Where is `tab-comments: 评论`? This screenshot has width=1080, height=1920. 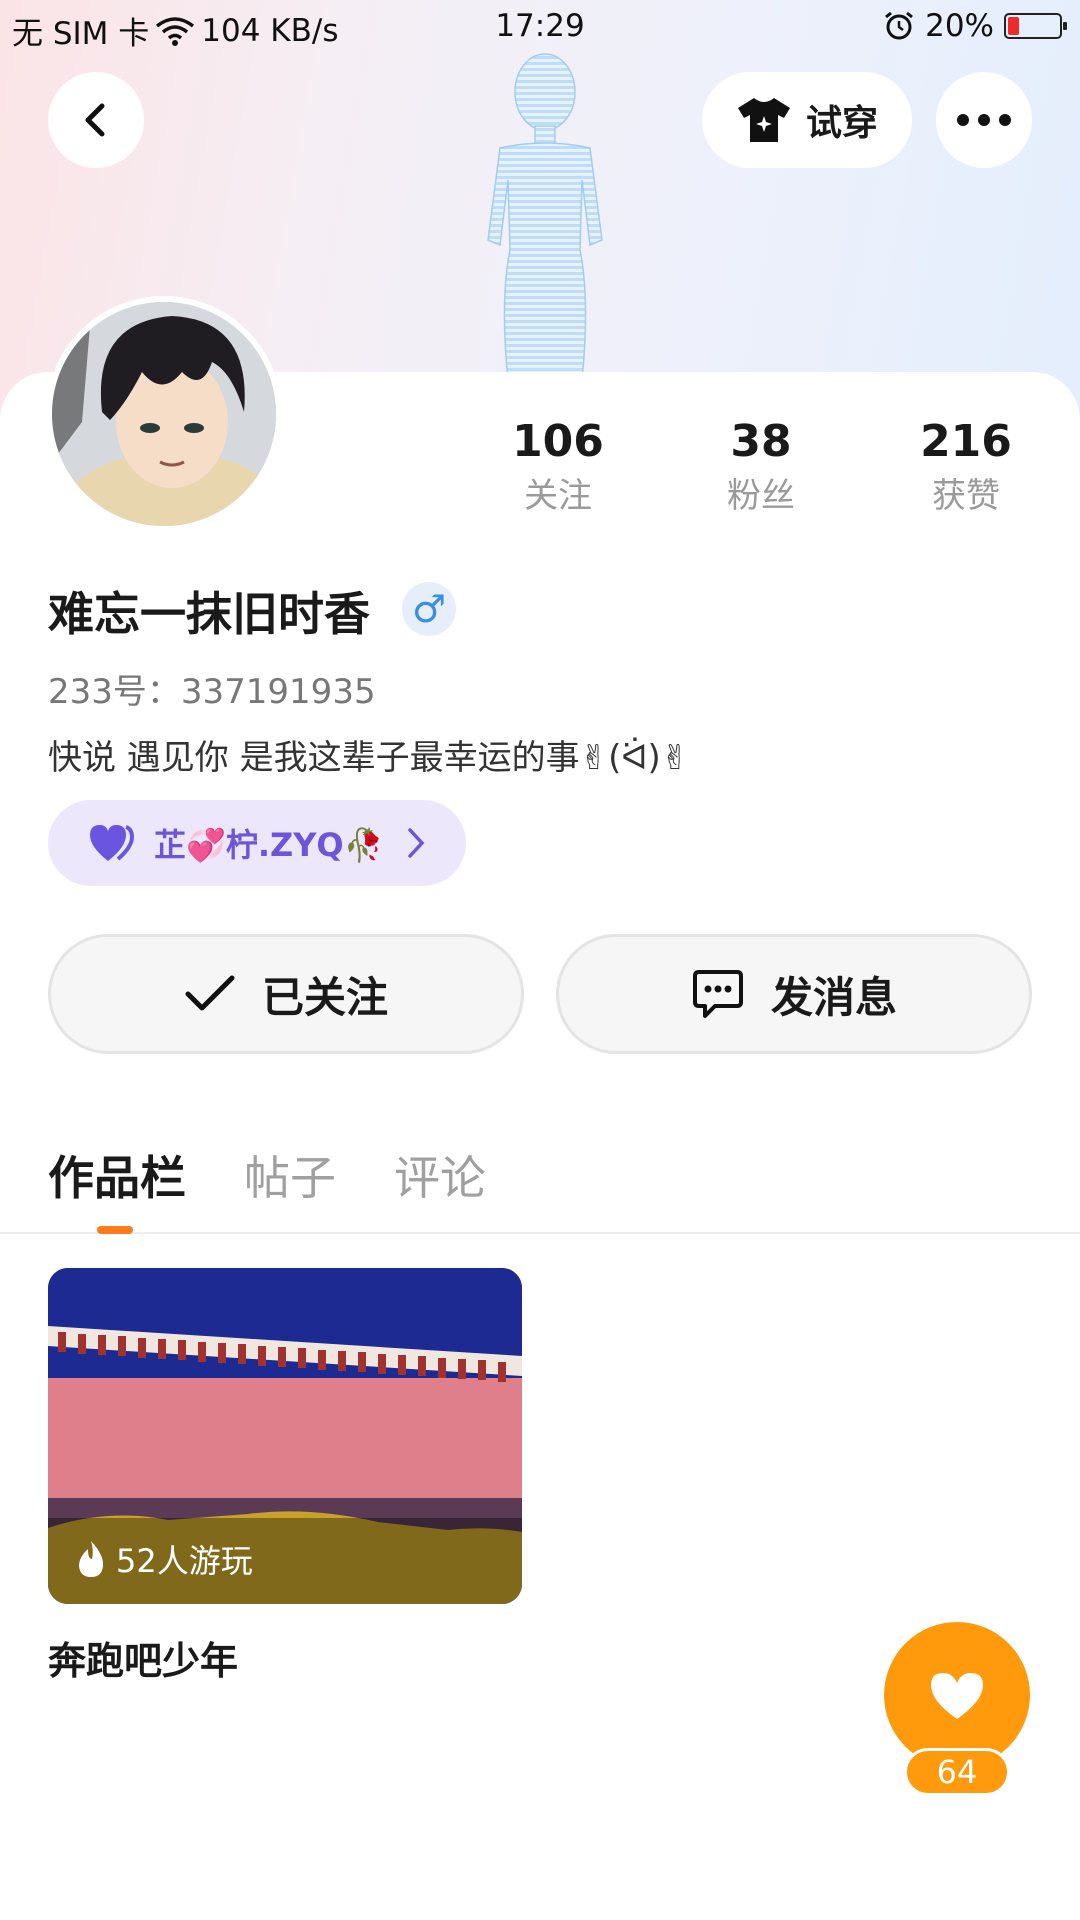
tab-comments: 评论 is located at coordinates (440, 1175).